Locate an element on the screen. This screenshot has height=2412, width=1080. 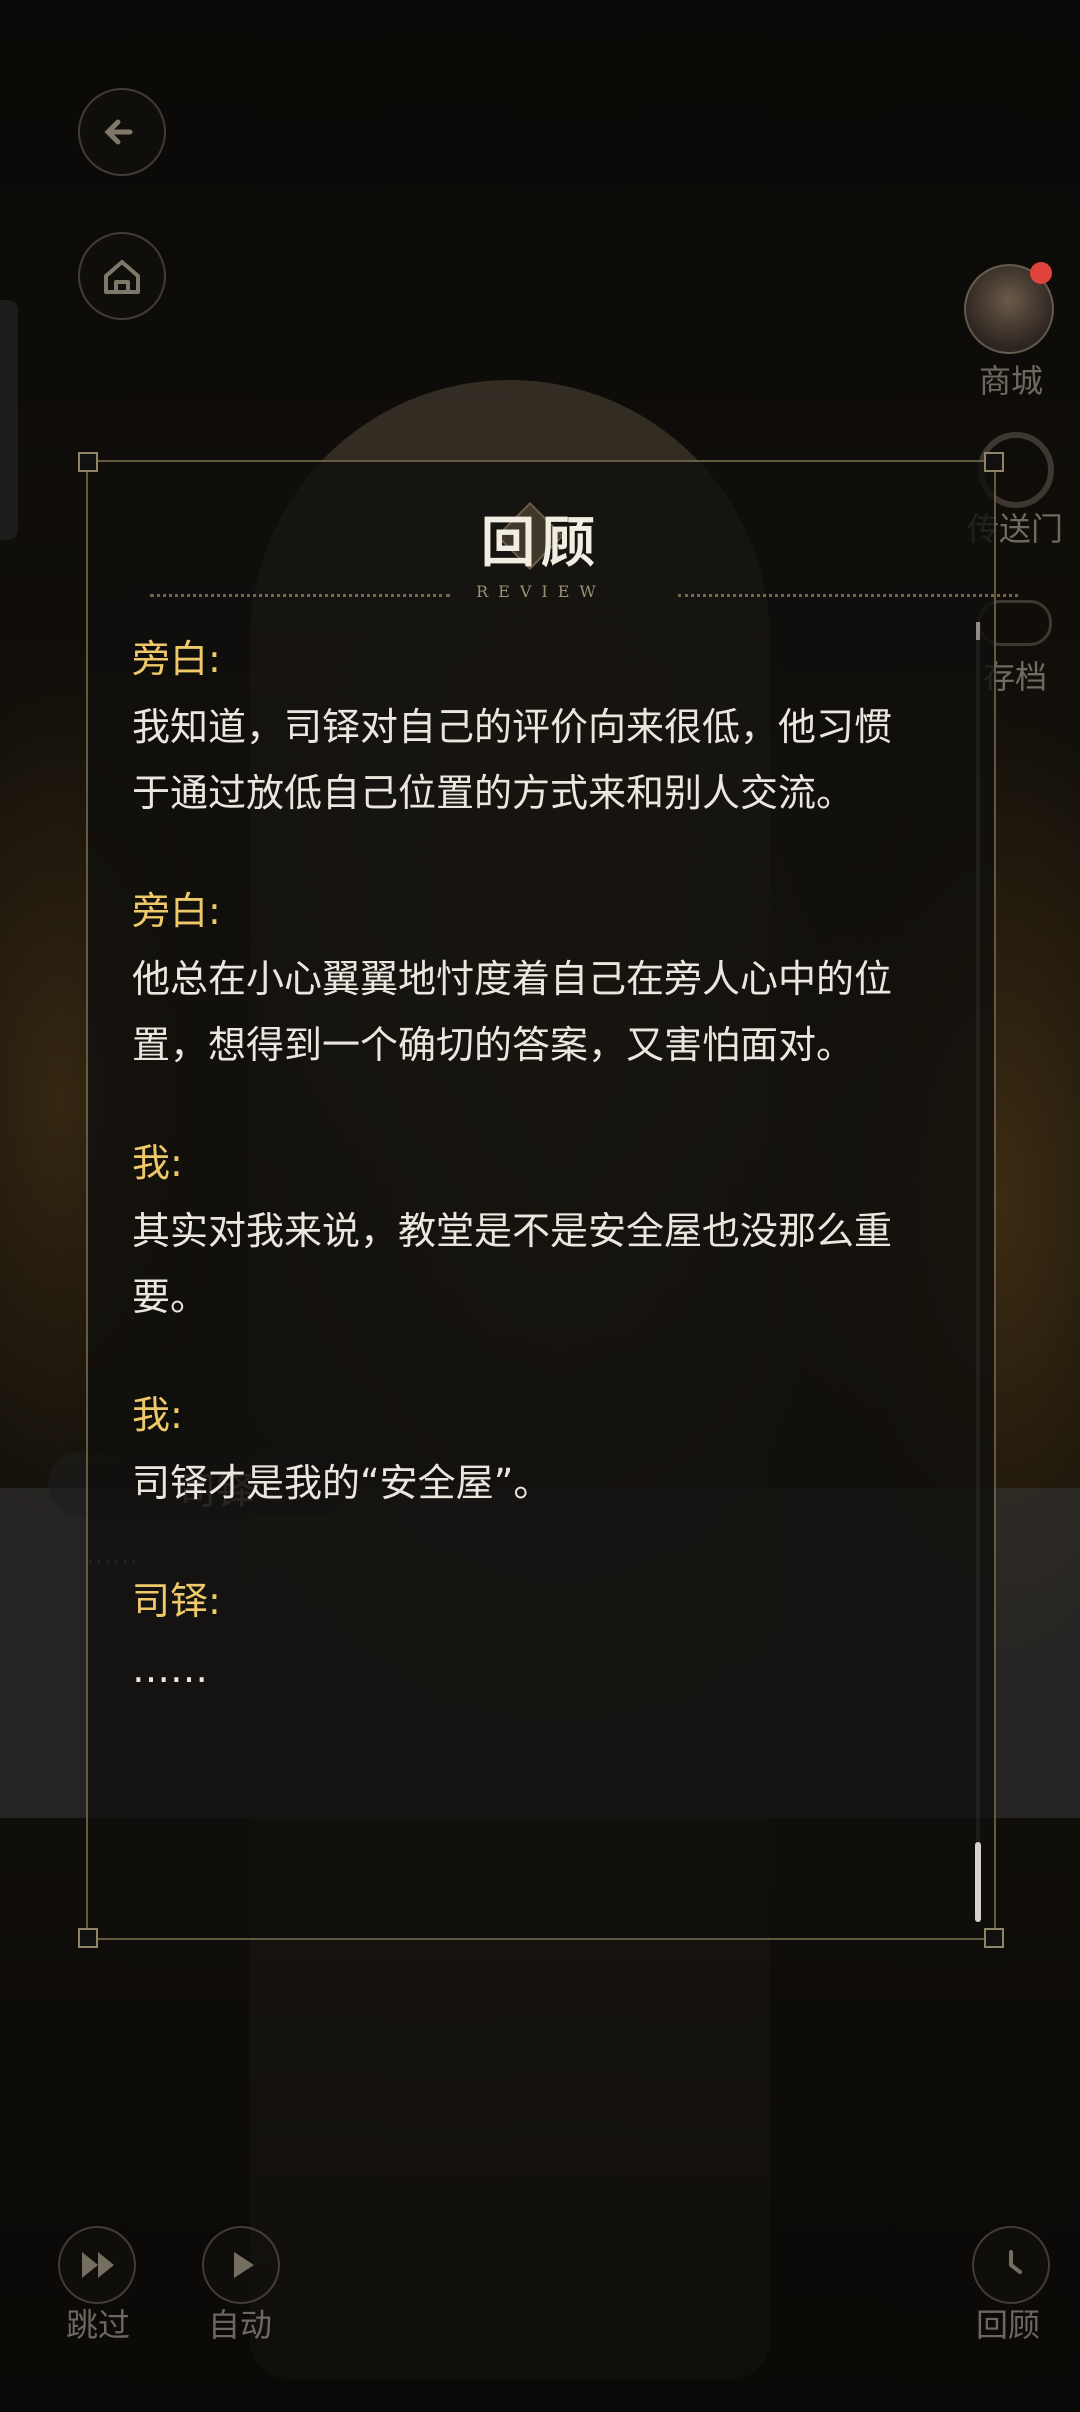
notification-dot is located at coordinates (1041, 273).